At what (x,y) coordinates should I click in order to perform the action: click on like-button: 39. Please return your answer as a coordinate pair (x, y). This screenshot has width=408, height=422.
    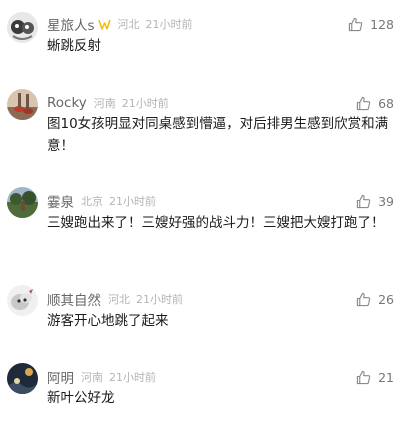
    Looking at the image, I should click on (375, 201).